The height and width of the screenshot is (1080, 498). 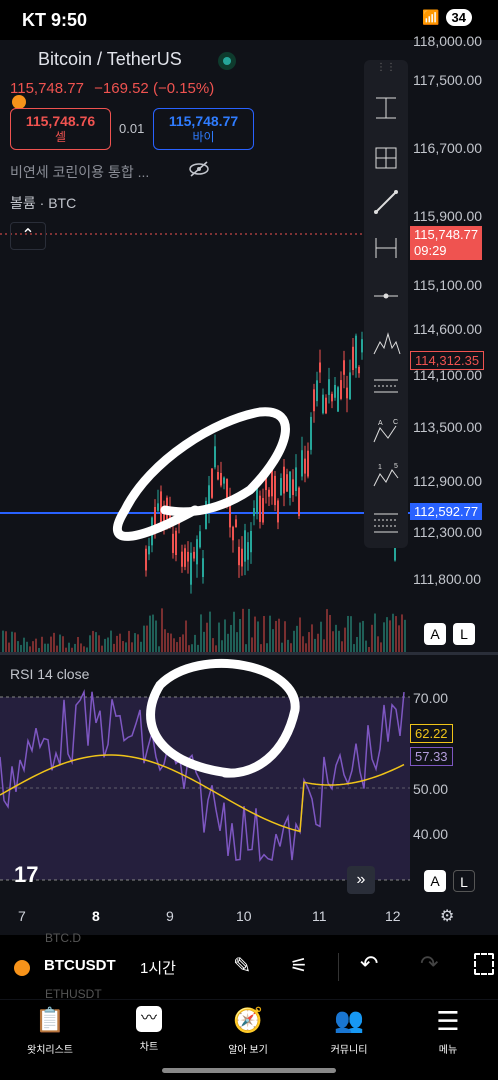 What do you see at coordinates (448, 1021) in the screenshot?
I see `menu-icon: ☰` at bounding box center [448, 1021].